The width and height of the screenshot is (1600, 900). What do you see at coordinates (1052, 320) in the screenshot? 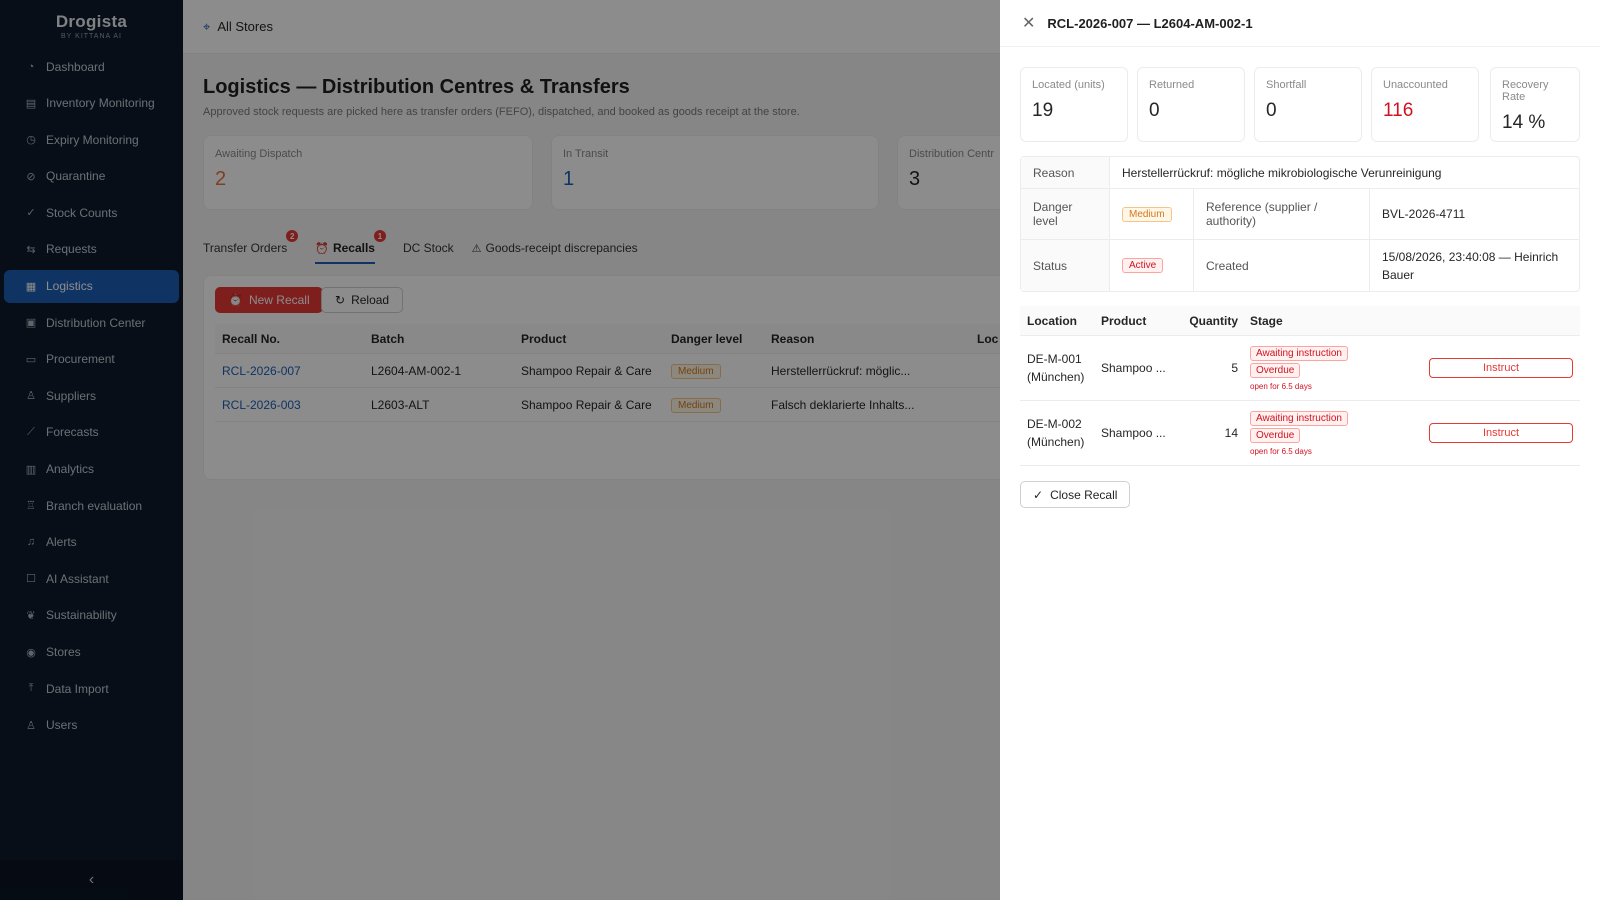
I see `column-header: Location` at bounding box center [1052, 320].